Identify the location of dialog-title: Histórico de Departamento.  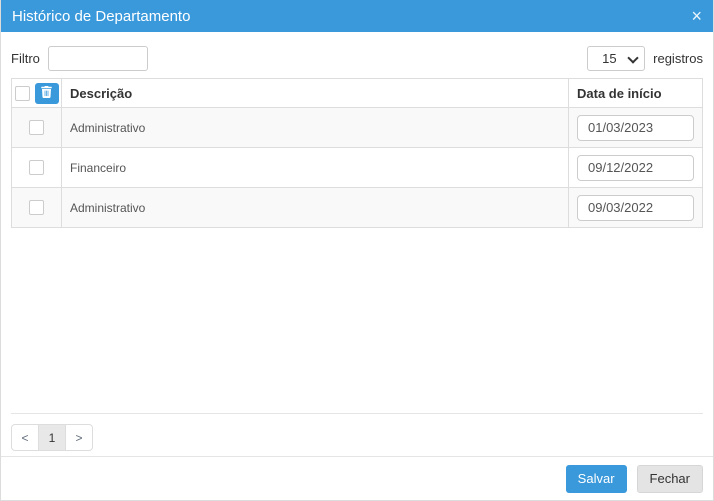
(101, 16).